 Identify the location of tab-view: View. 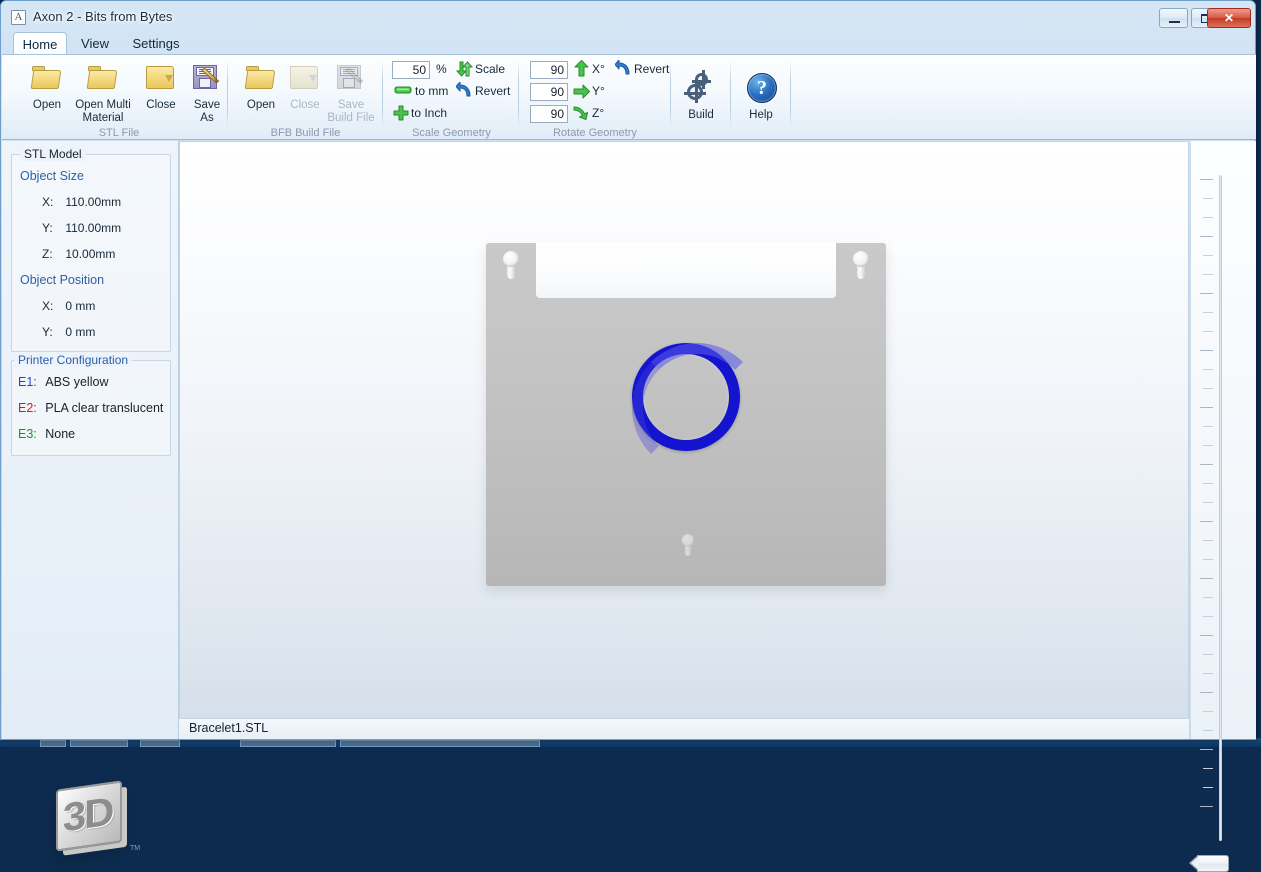
(95, 43).